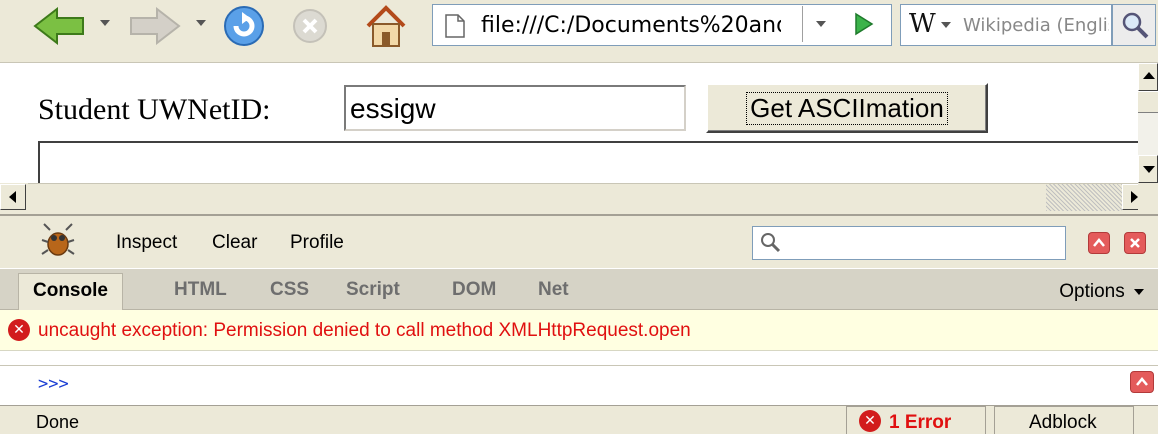 Image resolution: width=1158 pixels, height=434 pixels. I want to click on firebug-search-input, so click(909, 243).